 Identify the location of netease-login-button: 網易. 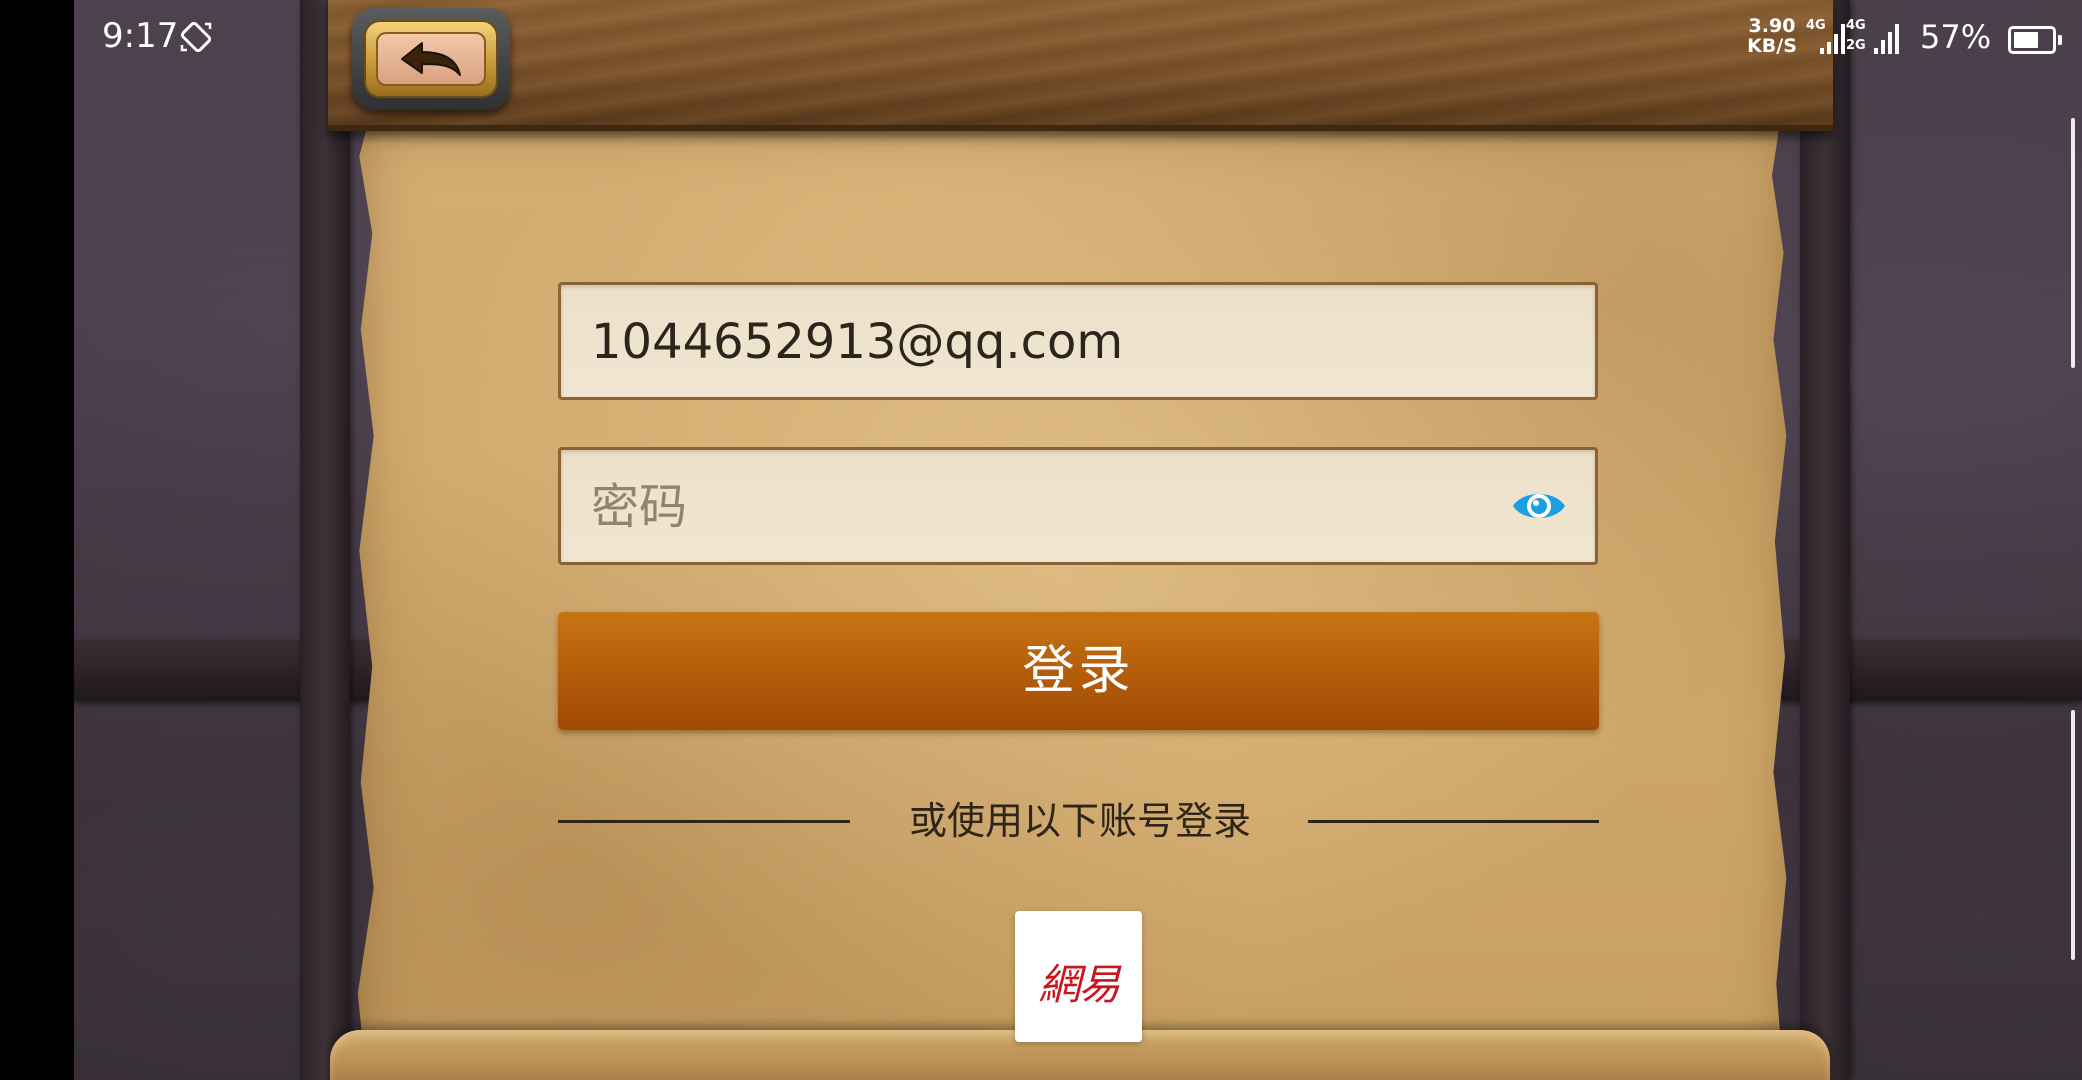
(1078, 976).